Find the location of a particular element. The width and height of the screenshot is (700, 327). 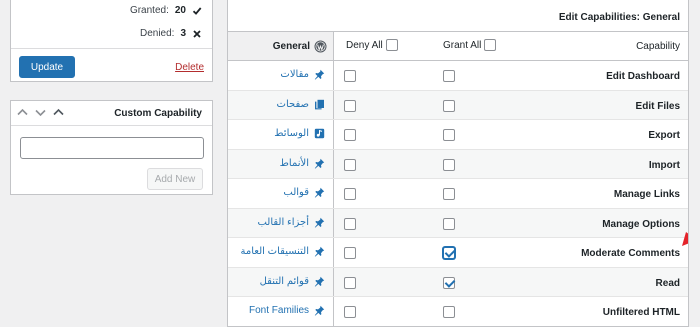

granted-label: Granted: is located at coordinates (149, 10).